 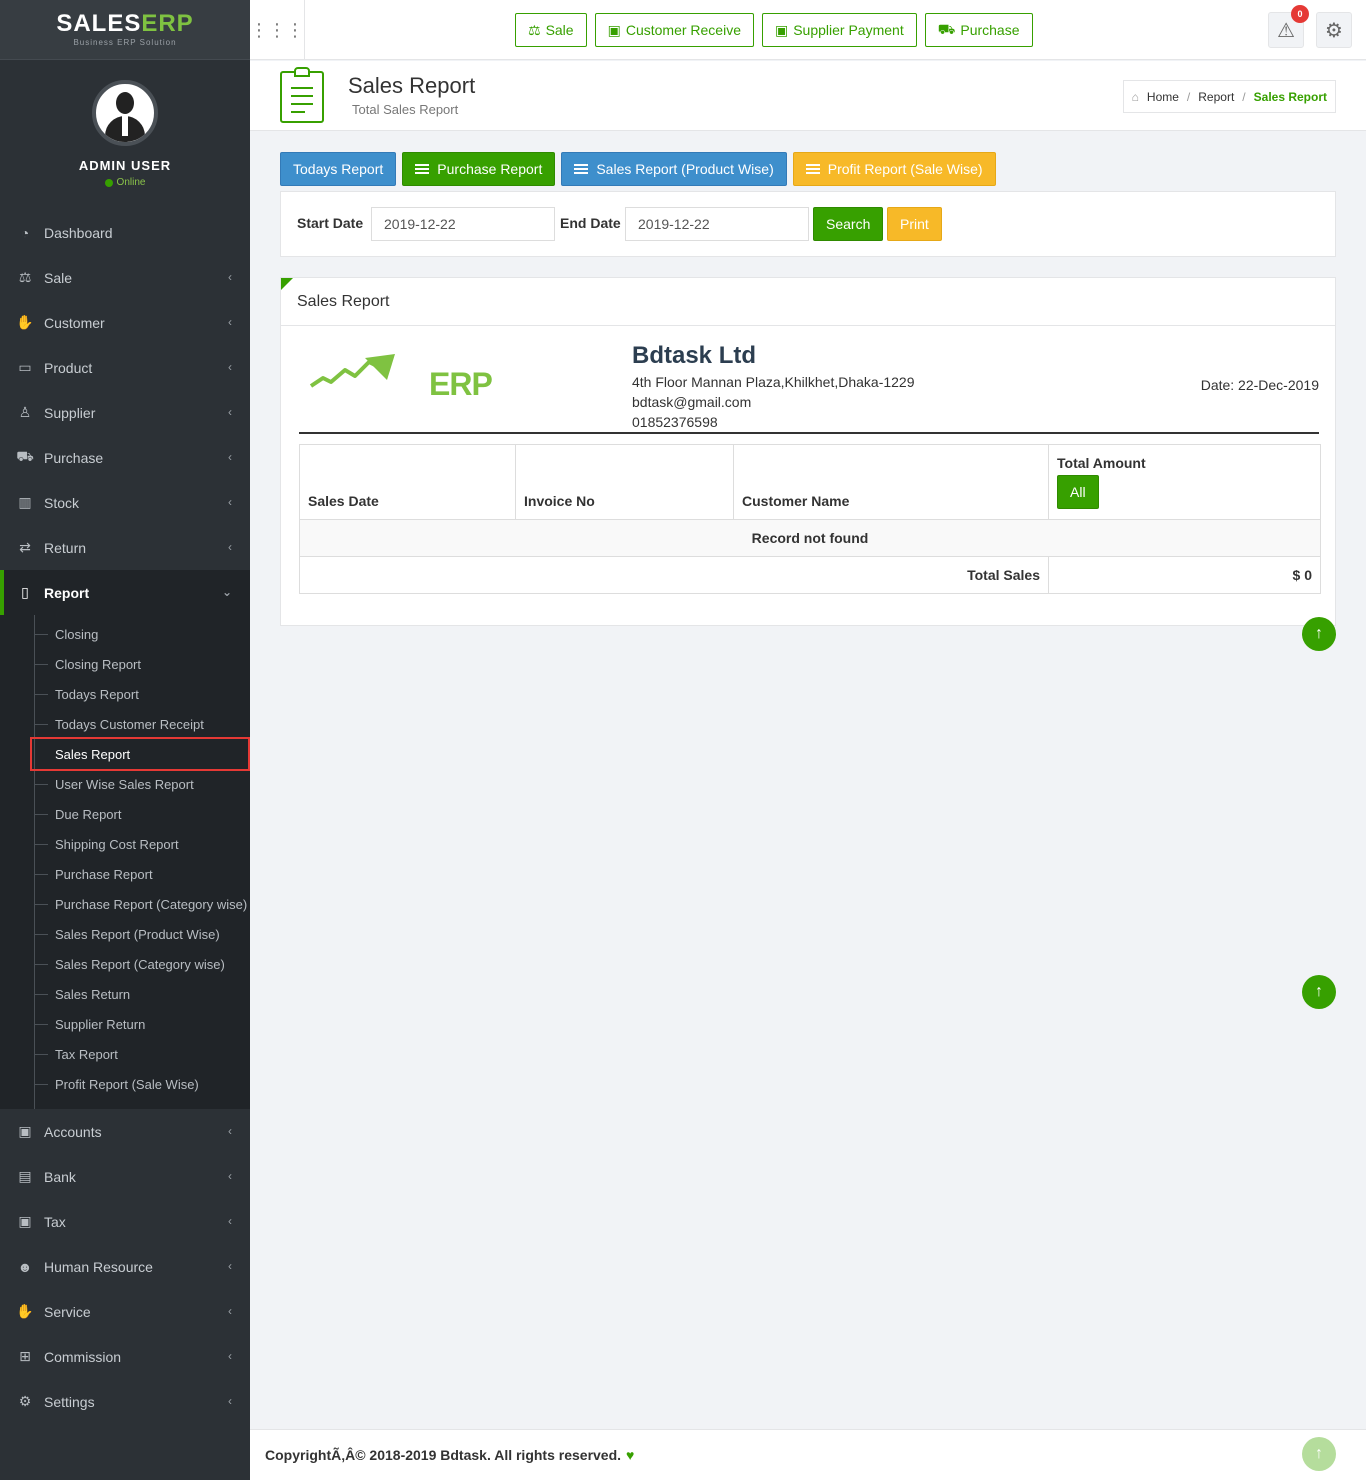 I want to click on end-date-label: End Date, so click(x=590, y=223).